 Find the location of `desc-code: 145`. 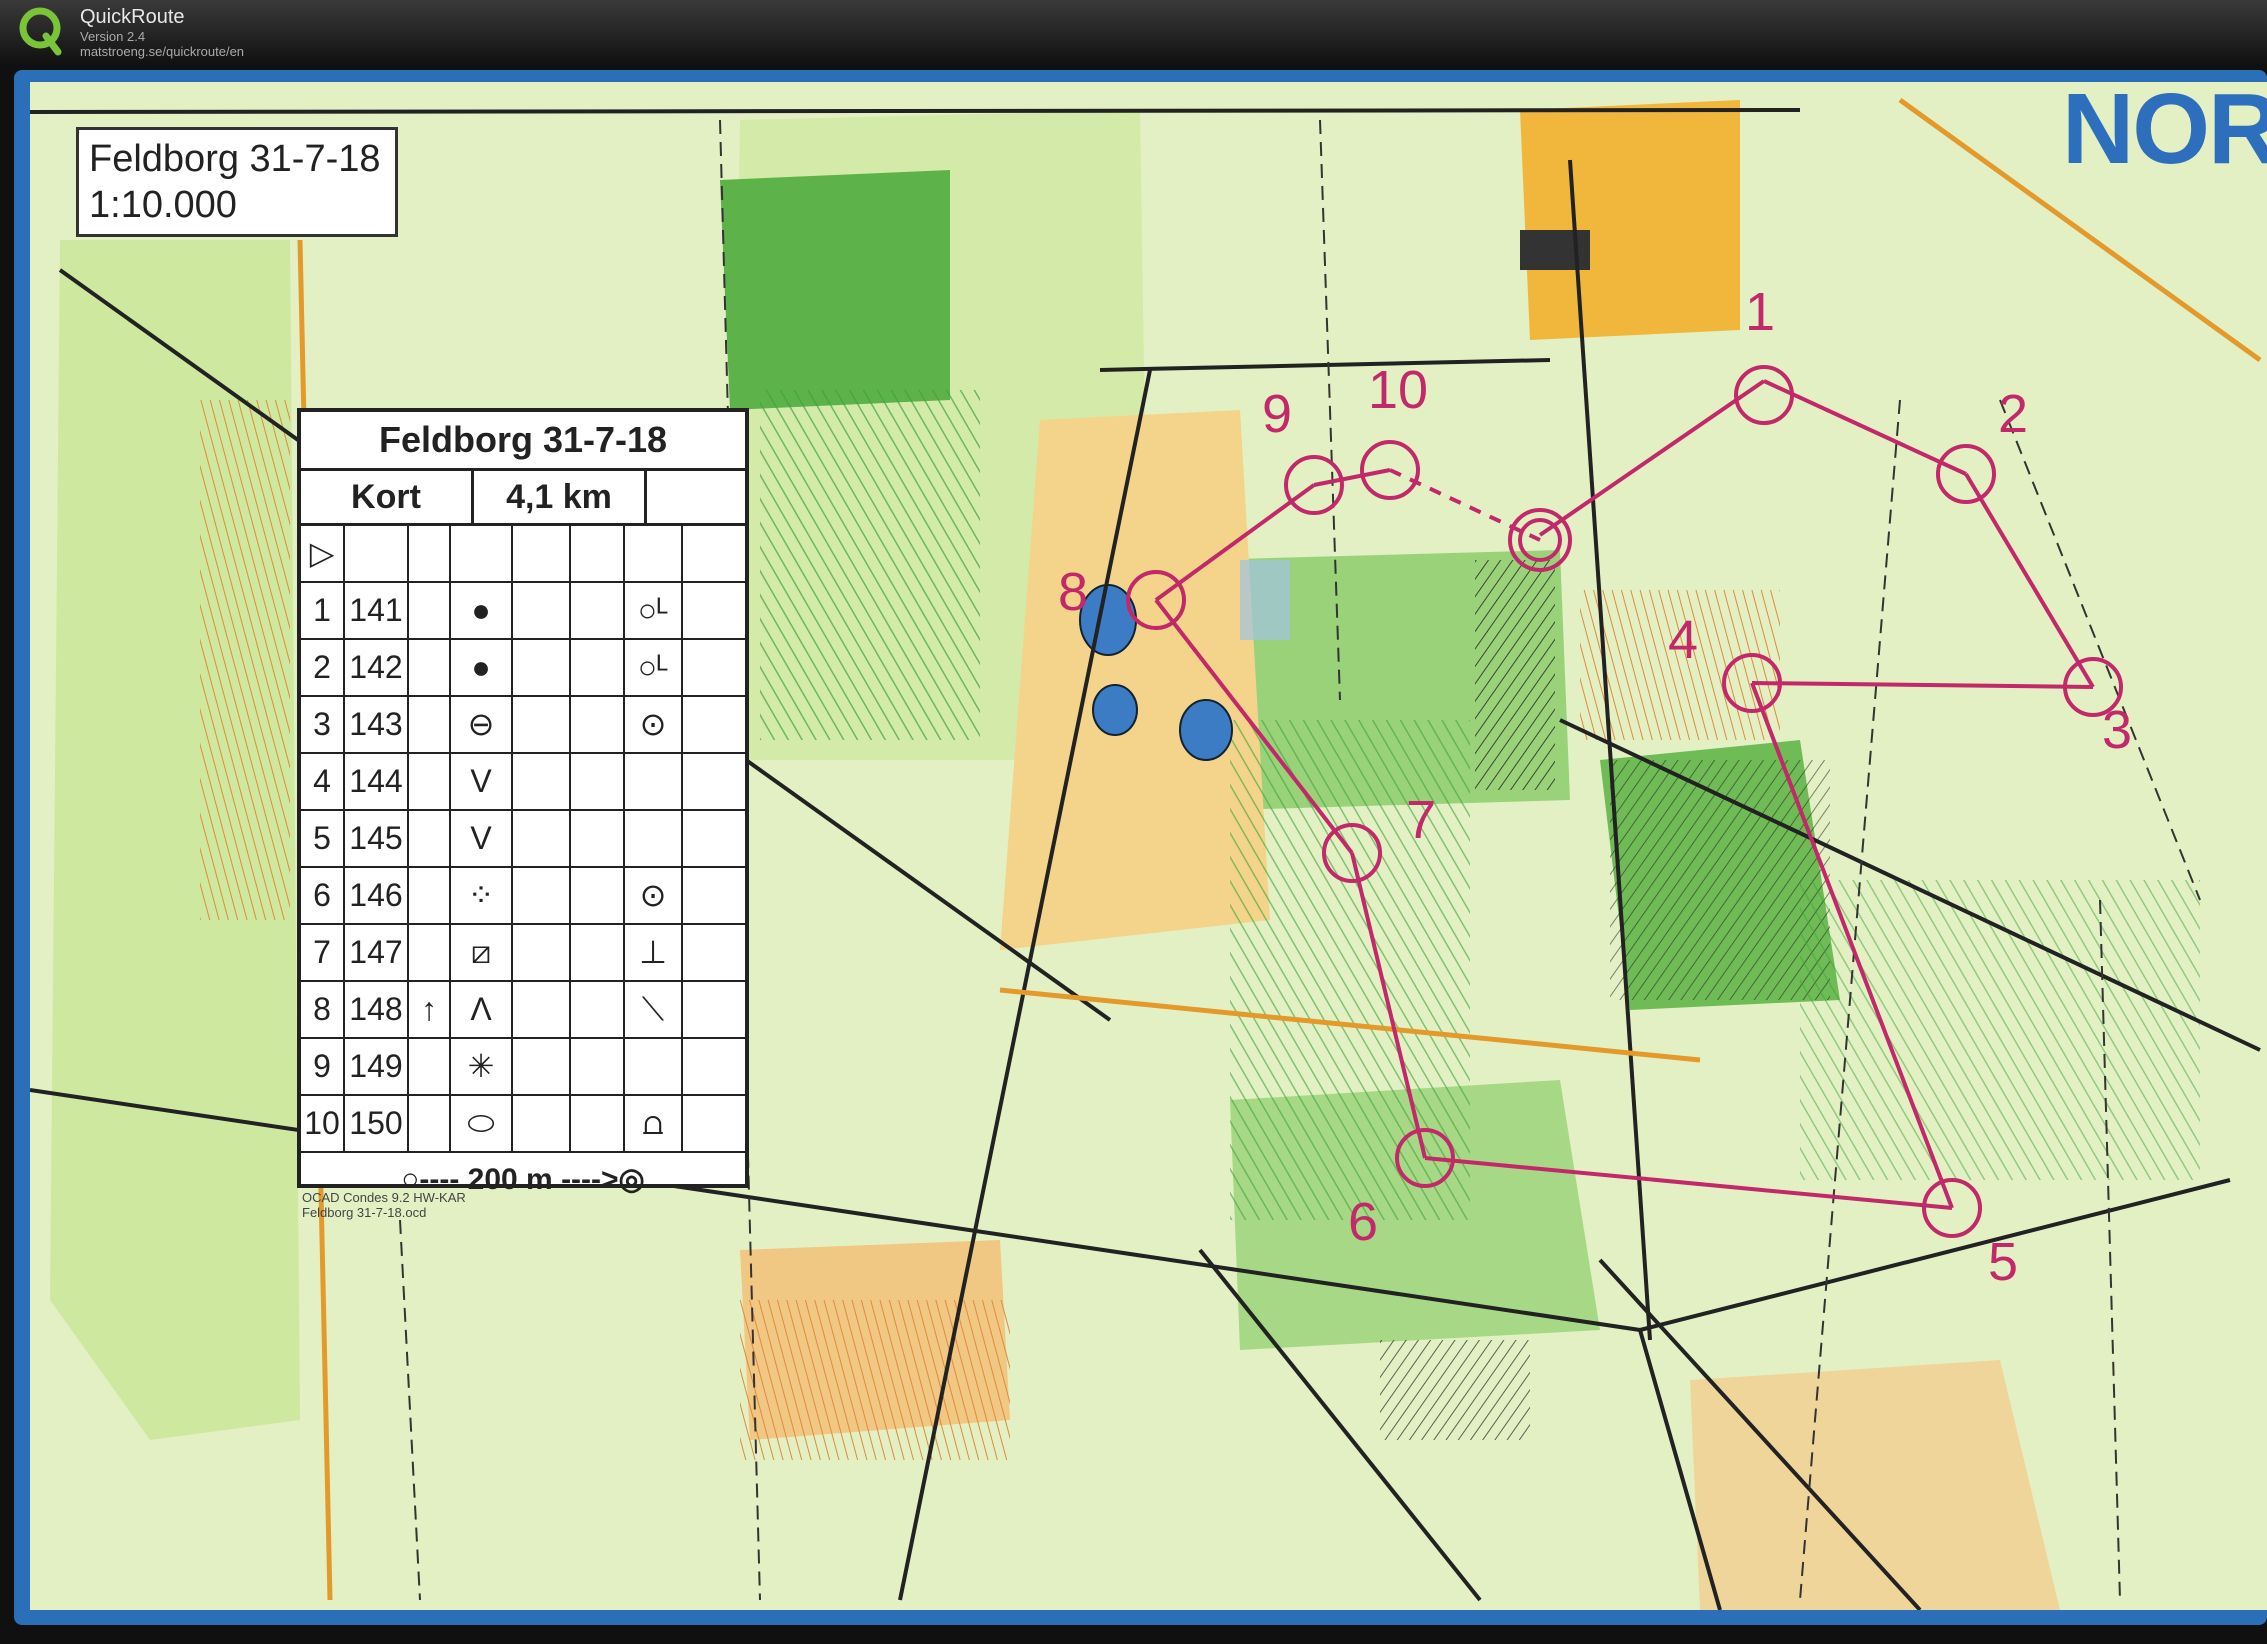

desc-code: 145 is located at coordinates (377, 838).